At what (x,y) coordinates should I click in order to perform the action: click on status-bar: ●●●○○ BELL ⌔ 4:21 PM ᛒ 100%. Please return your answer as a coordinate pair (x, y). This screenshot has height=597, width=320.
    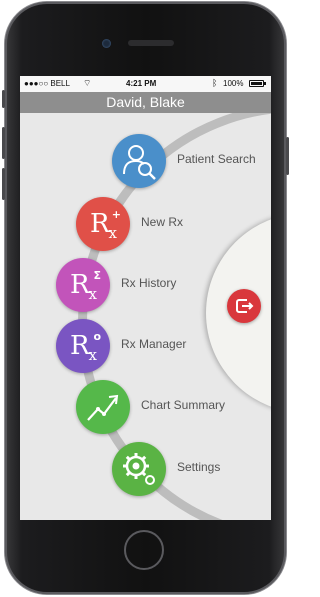
    Looking at the image, I should click on (145, 84).